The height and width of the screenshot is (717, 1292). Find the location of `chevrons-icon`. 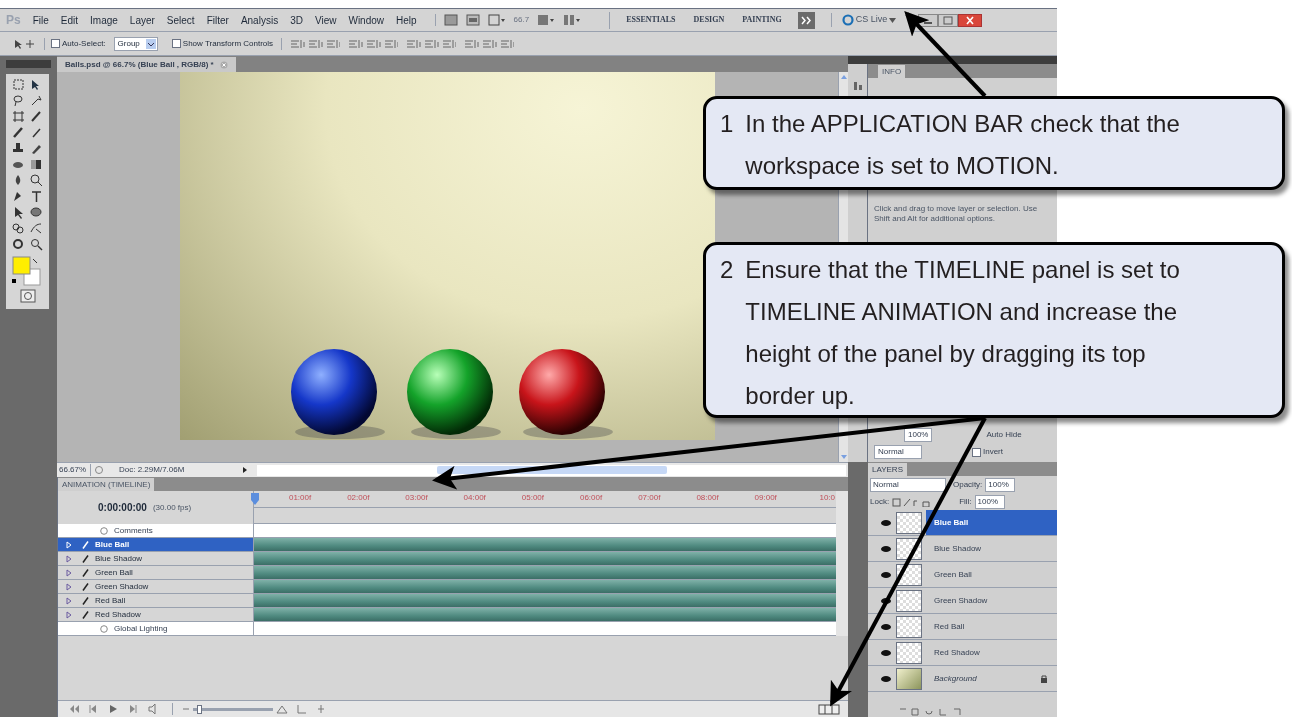

chevrons-icon is located at coordinates (806, 20).